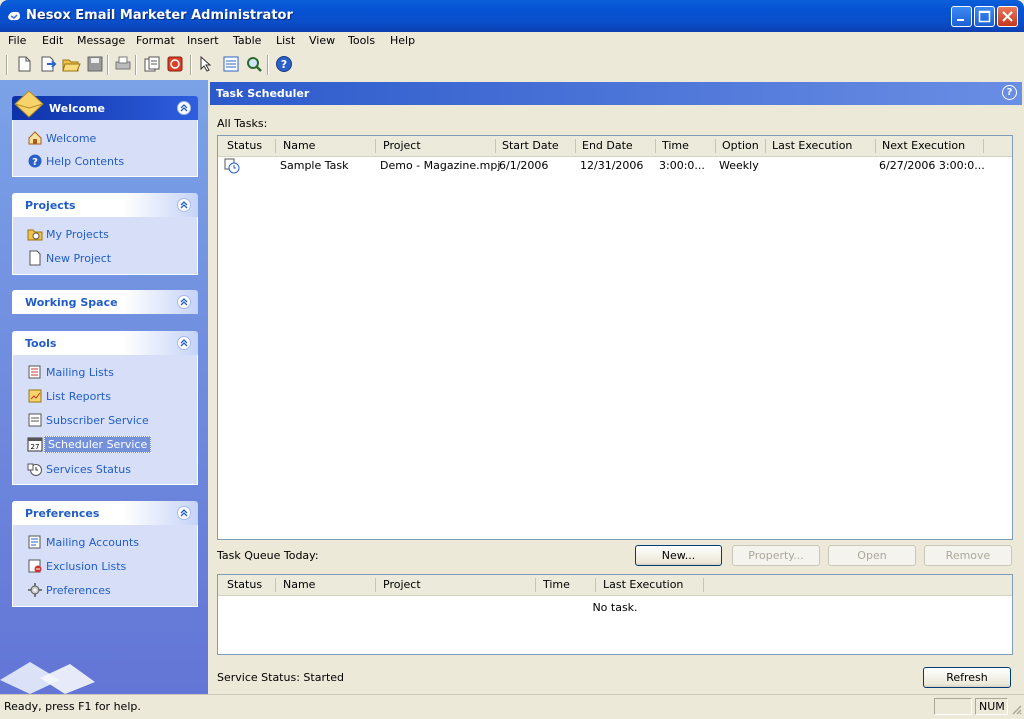 This screenshot has width=1024, height=719. I want to click on menu-message: Message, so click(101, 40).